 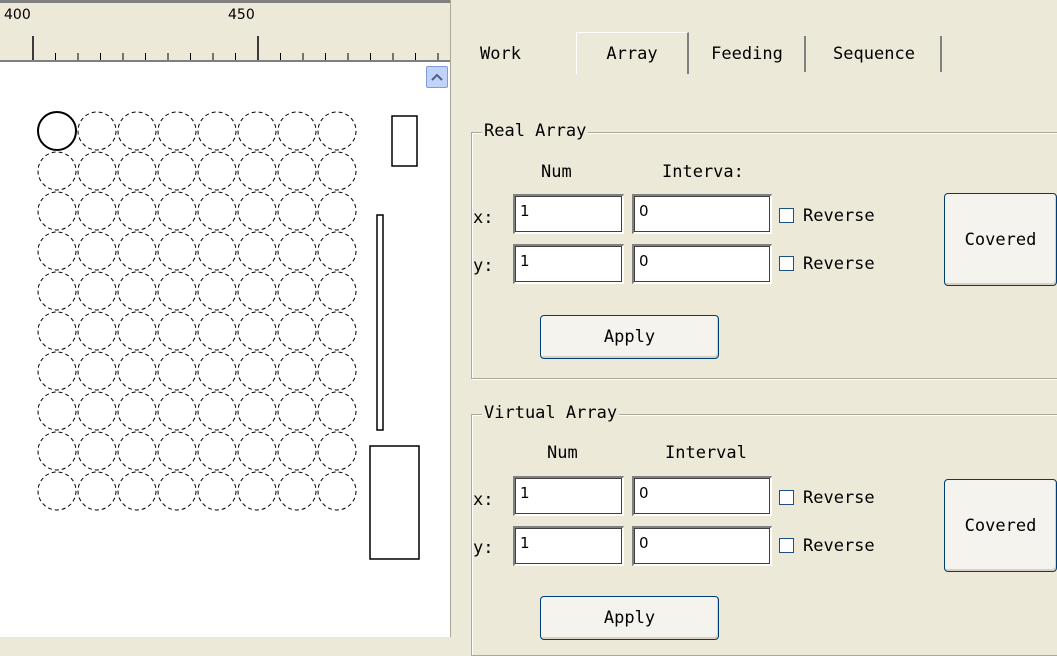 I want to click on tab-label: Feeding, so click(x=747, y=54).